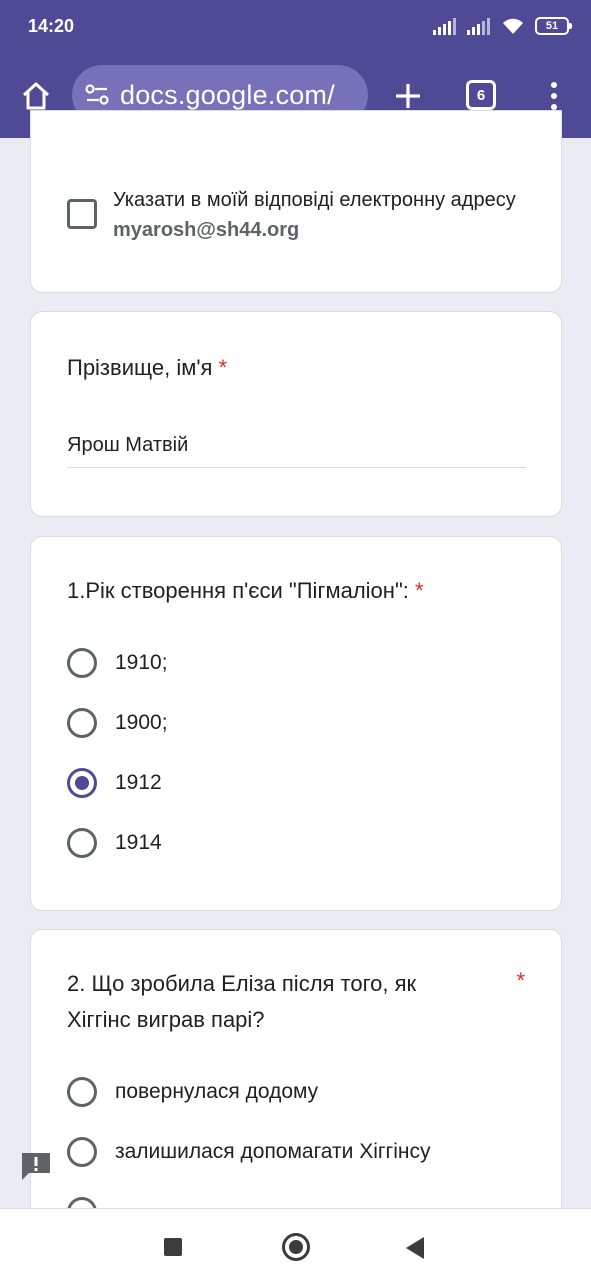 This screenshot has height=1280, width=591. I want to click on radio-option: 1910;, so click(117, 663).